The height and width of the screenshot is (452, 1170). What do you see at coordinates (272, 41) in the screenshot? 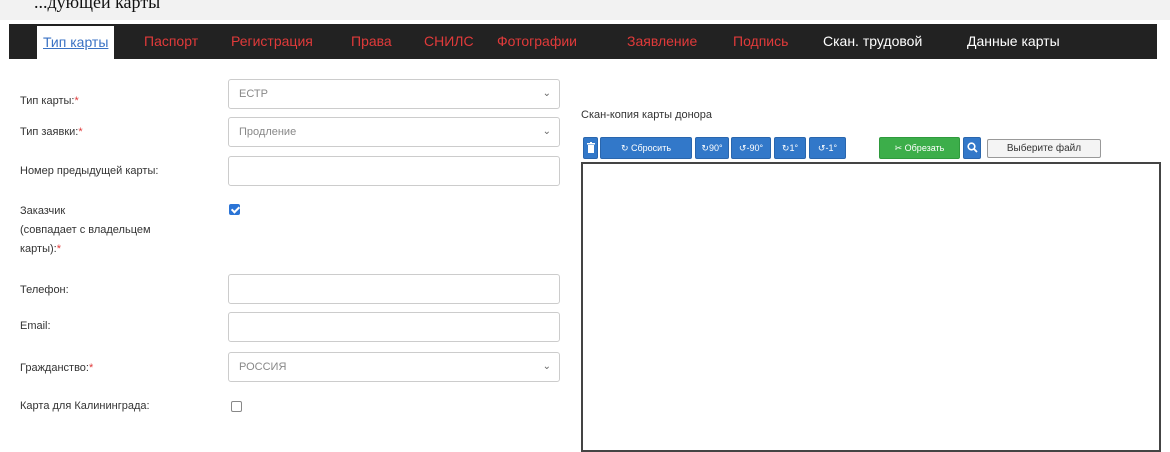
I see `tab-registration: Регистрация` at bounding box center [272, 41].